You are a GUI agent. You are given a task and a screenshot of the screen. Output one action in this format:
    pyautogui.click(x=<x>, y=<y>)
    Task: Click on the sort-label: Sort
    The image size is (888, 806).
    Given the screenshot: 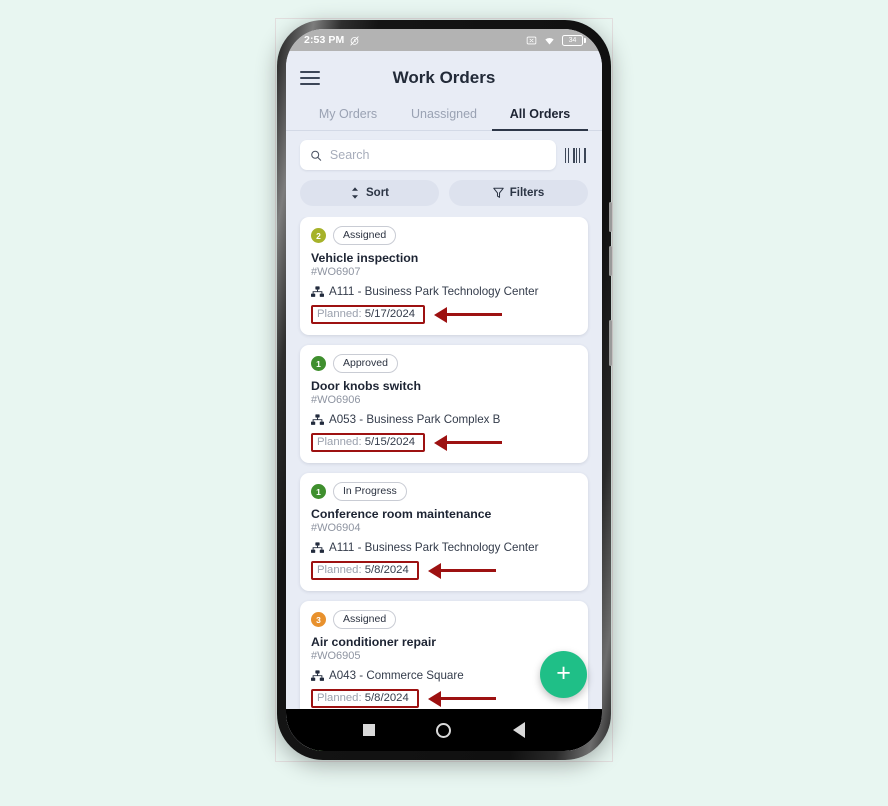 What is the action you would take?
    pyautogui.click(x=377, y=193)
    